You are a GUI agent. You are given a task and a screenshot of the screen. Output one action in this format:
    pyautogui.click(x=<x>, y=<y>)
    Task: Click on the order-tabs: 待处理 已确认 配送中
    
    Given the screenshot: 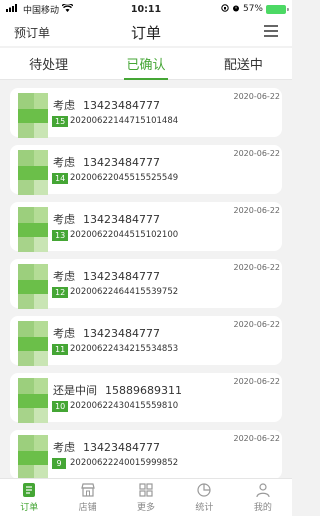 What is the action you would take?
    pyautogui.click(x=146, y=64)
    